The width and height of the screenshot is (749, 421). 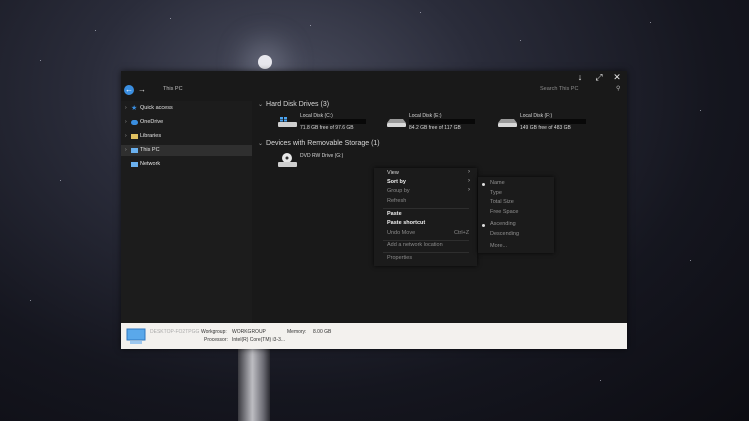 What do you see at coordinates (580, 77) in the screenshot?
I see `minimize-button: ↓` at bounding box center [580, 77].